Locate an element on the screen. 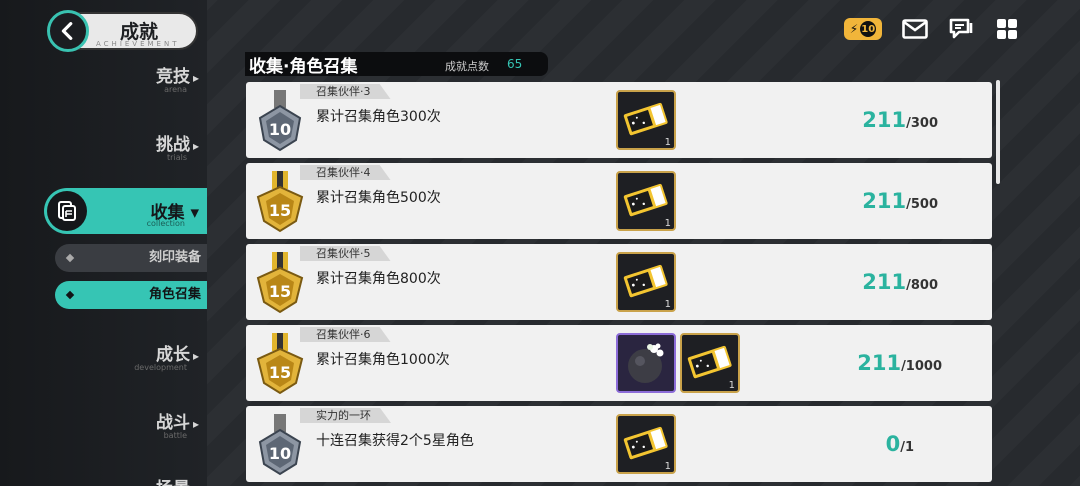 This screenshot has width=1080, height=486. sidebar-item-battle: 战斗 battle is located at coordinates (177, 424).